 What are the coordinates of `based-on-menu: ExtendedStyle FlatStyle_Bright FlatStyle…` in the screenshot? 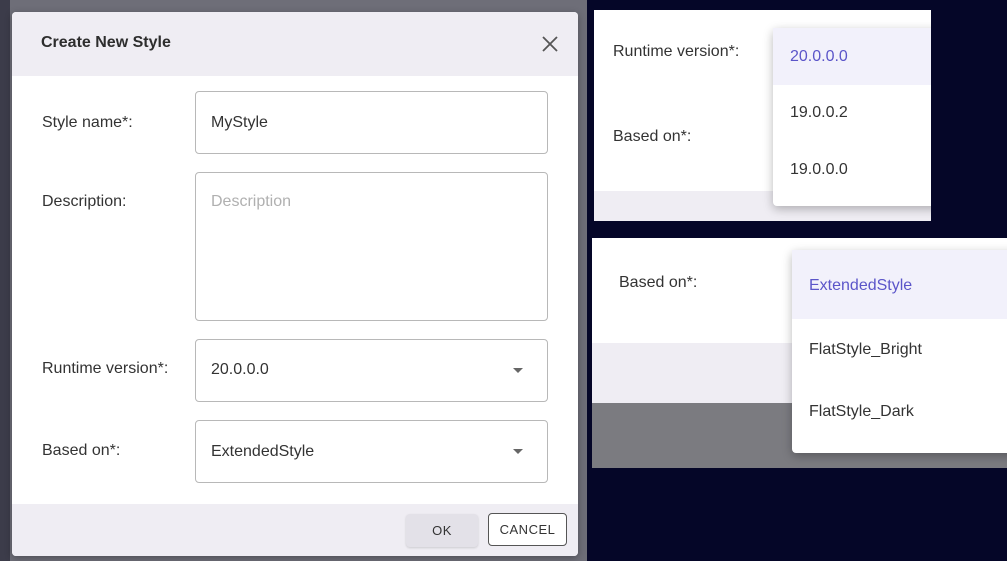 It's located at (899, 351).